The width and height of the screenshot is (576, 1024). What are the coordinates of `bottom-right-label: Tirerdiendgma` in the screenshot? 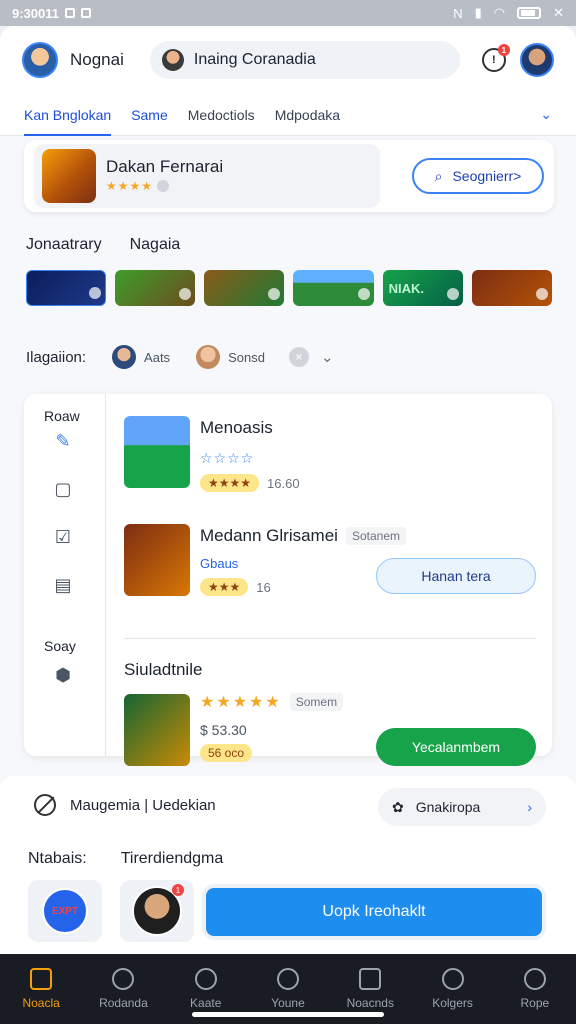 It's located at (172, 858).